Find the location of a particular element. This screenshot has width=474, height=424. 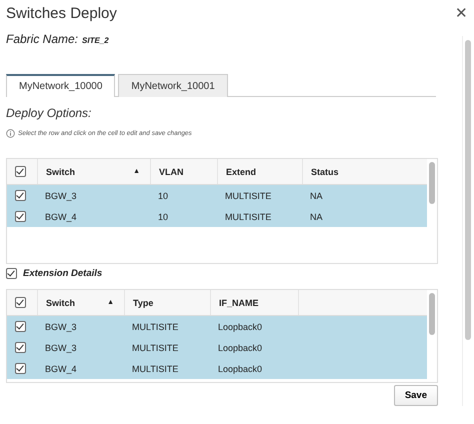

column-header: IF_NAME is located at coordinates (239, 303).